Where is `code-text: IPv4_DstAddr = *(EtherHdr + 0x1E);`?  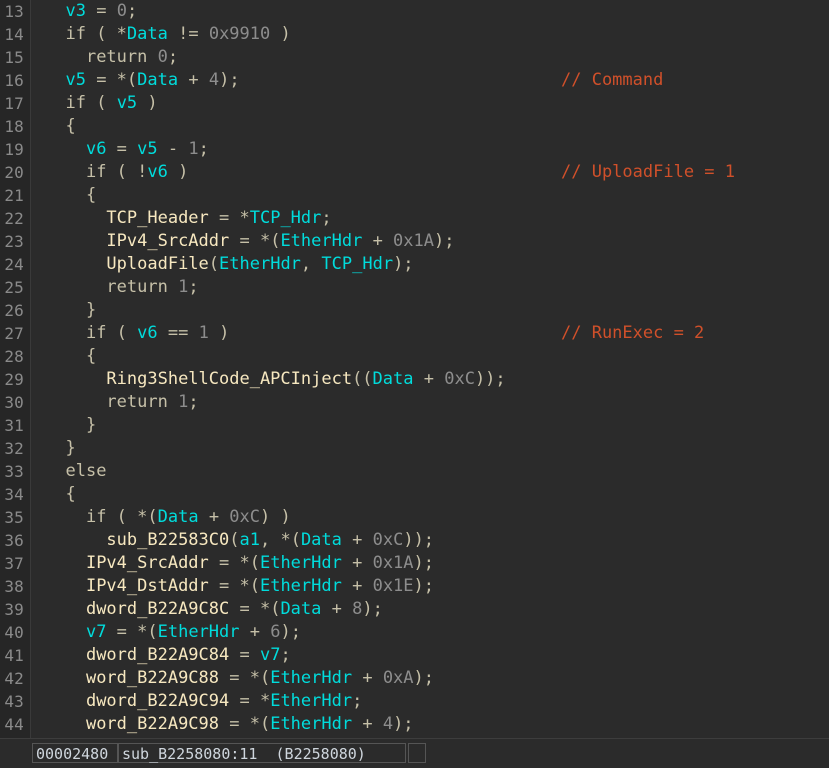 code-text: IPv4_DstAddr = *(EtherHdr + 0x1E); is located at coordinates (239, 586).